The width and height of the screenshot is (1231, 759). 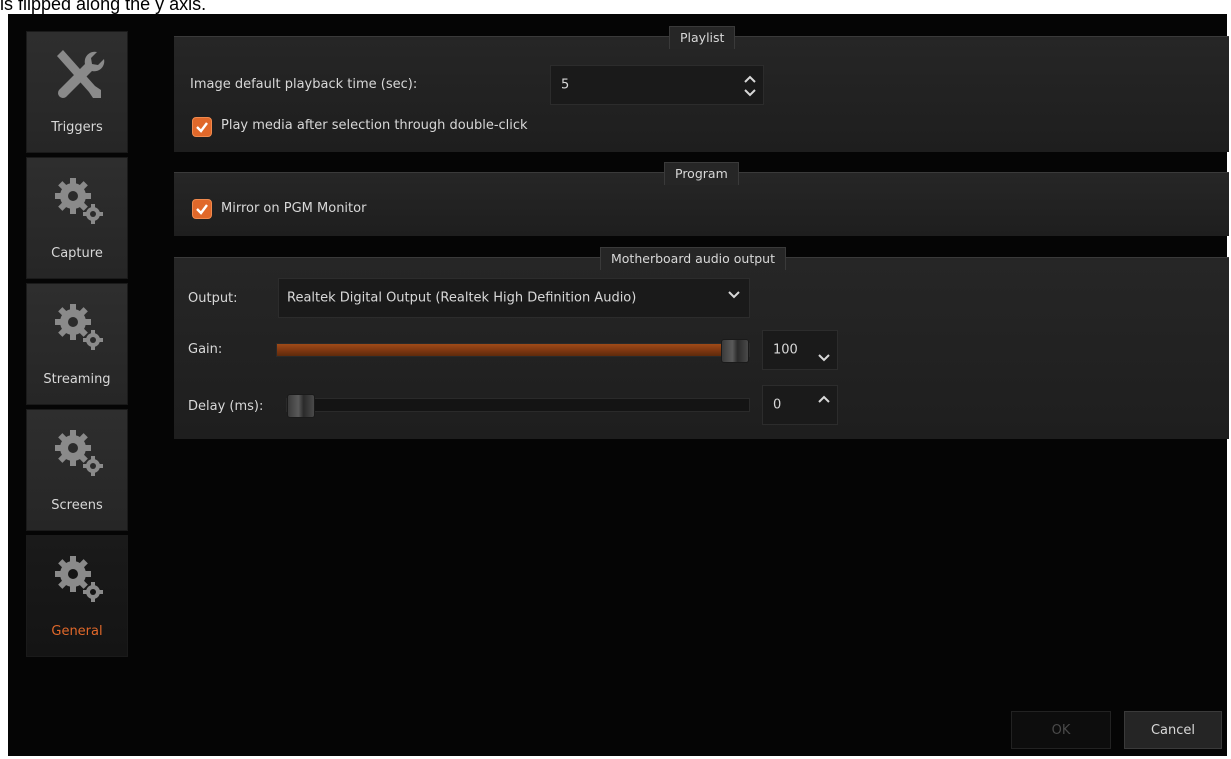 I want to click on sidebar-item-label: Capture, so click(x=77, y=253).